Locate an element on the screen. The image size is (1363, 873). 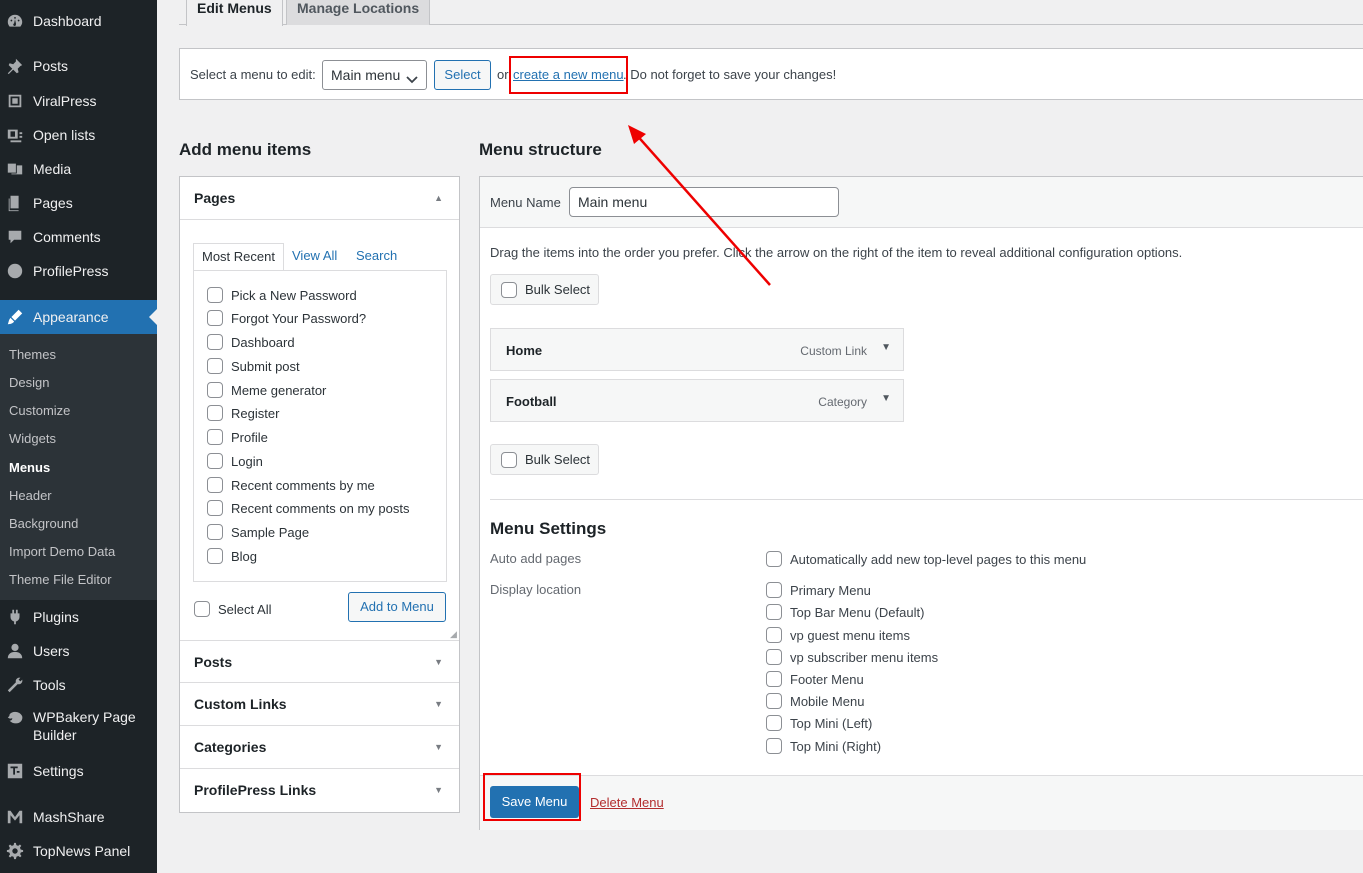
sidebar-item-dashboard: Dashboard is located at coordinates (78, 21).